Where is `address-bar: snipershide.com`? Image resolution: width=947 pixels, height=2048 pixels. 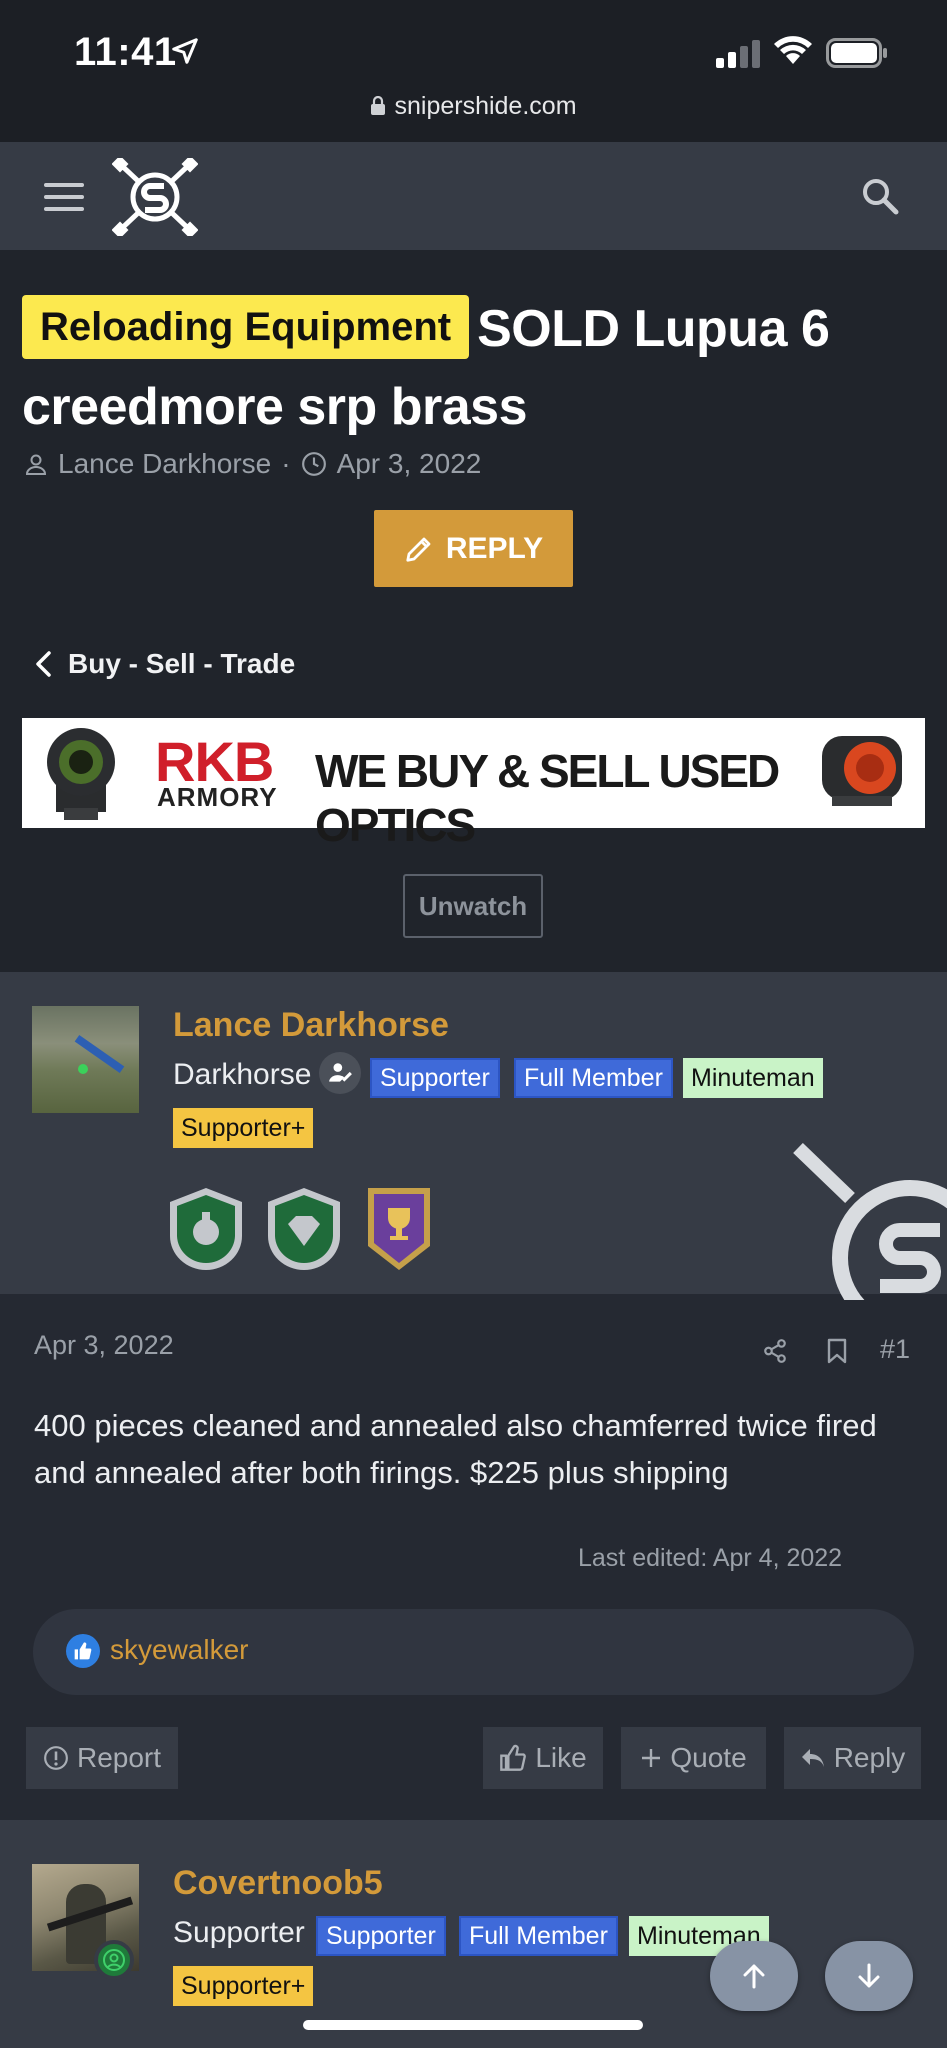
address-bar: snipershide.com is located at coordinates (473, 106).